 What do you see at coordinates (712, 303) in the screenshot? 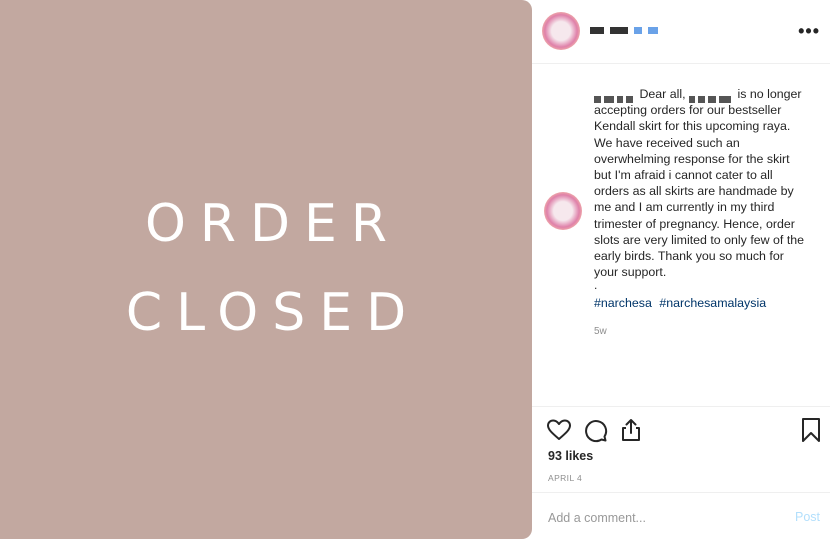
I see `hashtag-link: #narchesamalaysia` at bounding box center [712, 303].